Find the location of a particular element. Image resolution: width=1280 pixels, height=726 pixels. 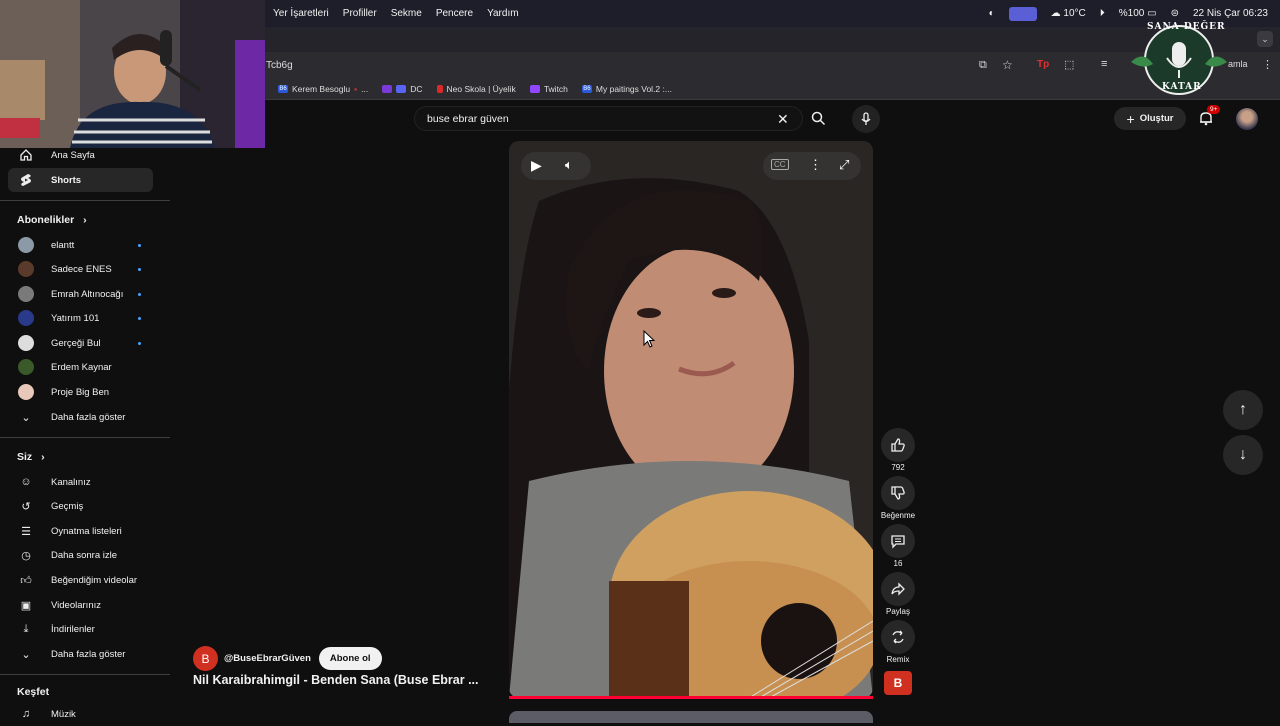

share-button is located at coordinates (898, 589).